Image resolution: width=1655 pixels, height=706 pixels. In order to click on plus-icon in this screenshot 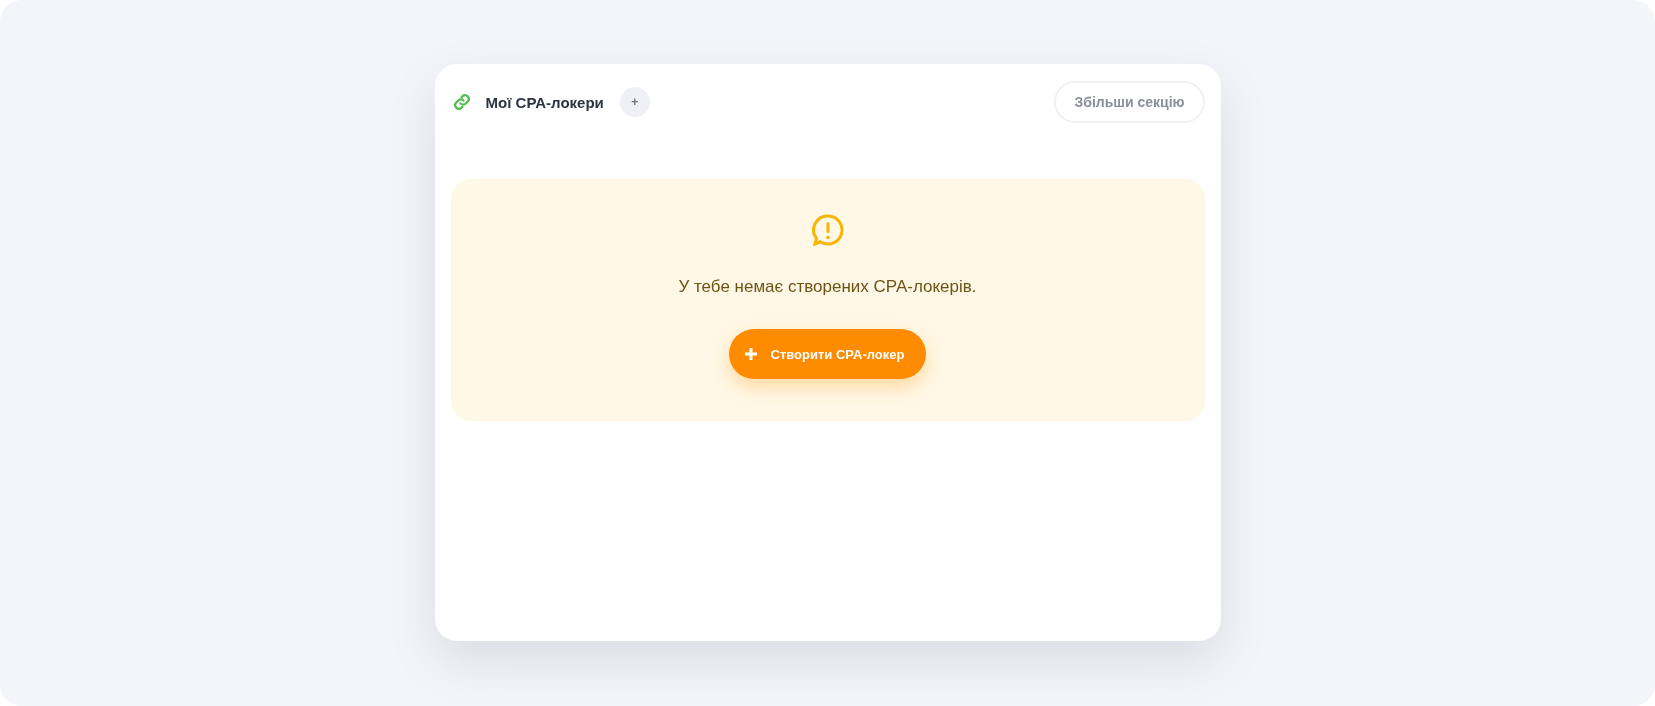, I will do `click(750, 354)`.